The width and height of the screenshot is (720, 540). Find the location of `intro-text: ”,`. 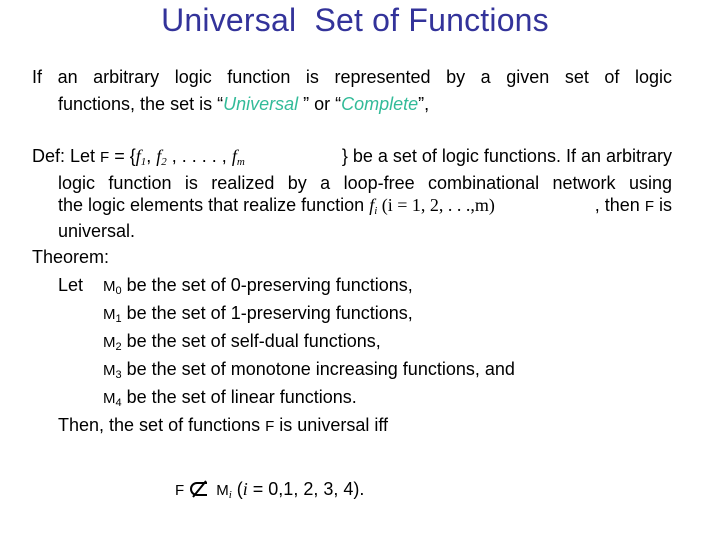

intro-text: ”, is located at coordinates (424, 104).